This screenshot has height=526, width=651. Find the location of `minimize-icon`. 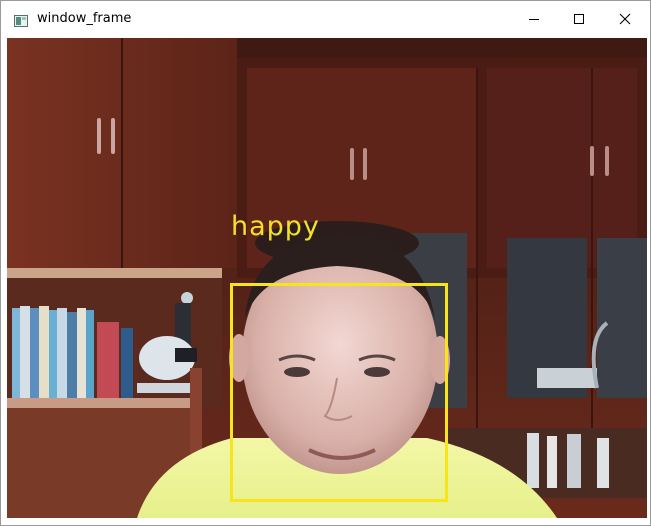

minimize-icon is located at coordinates (534, 19).